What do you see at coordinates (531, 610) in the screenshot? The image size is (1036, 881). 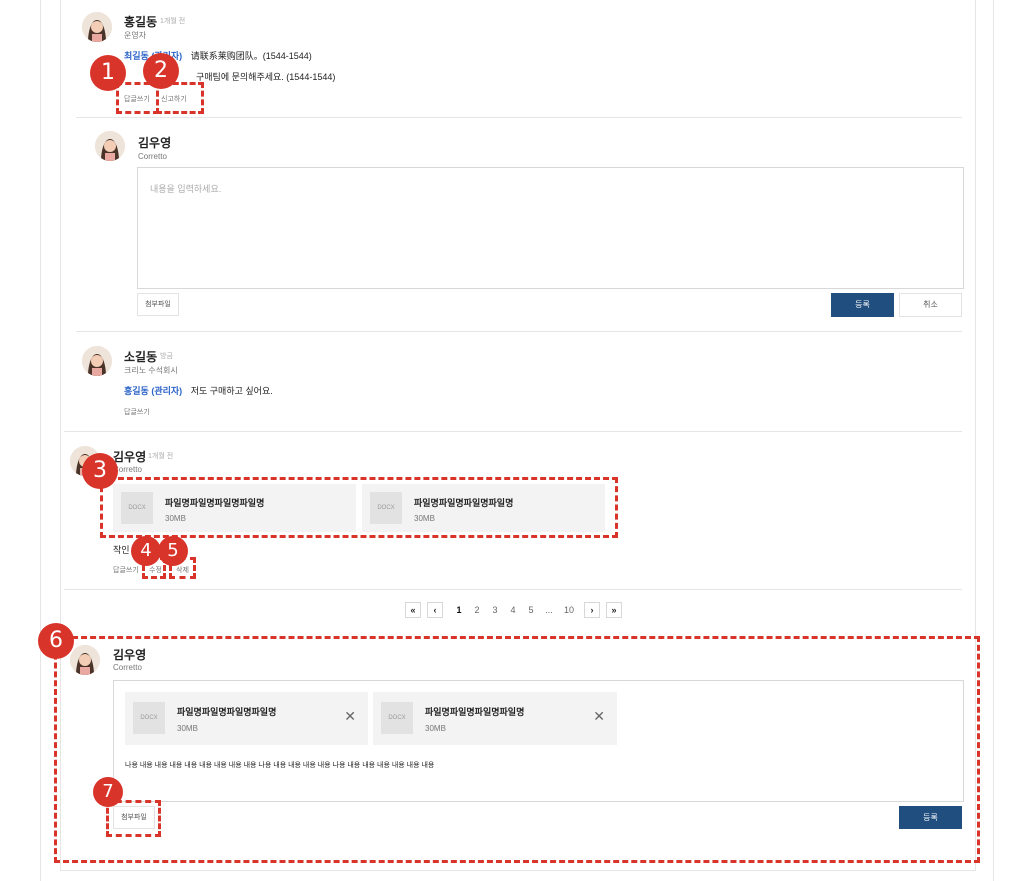 I see `page-number: 5` at bounding box center [531, 610].